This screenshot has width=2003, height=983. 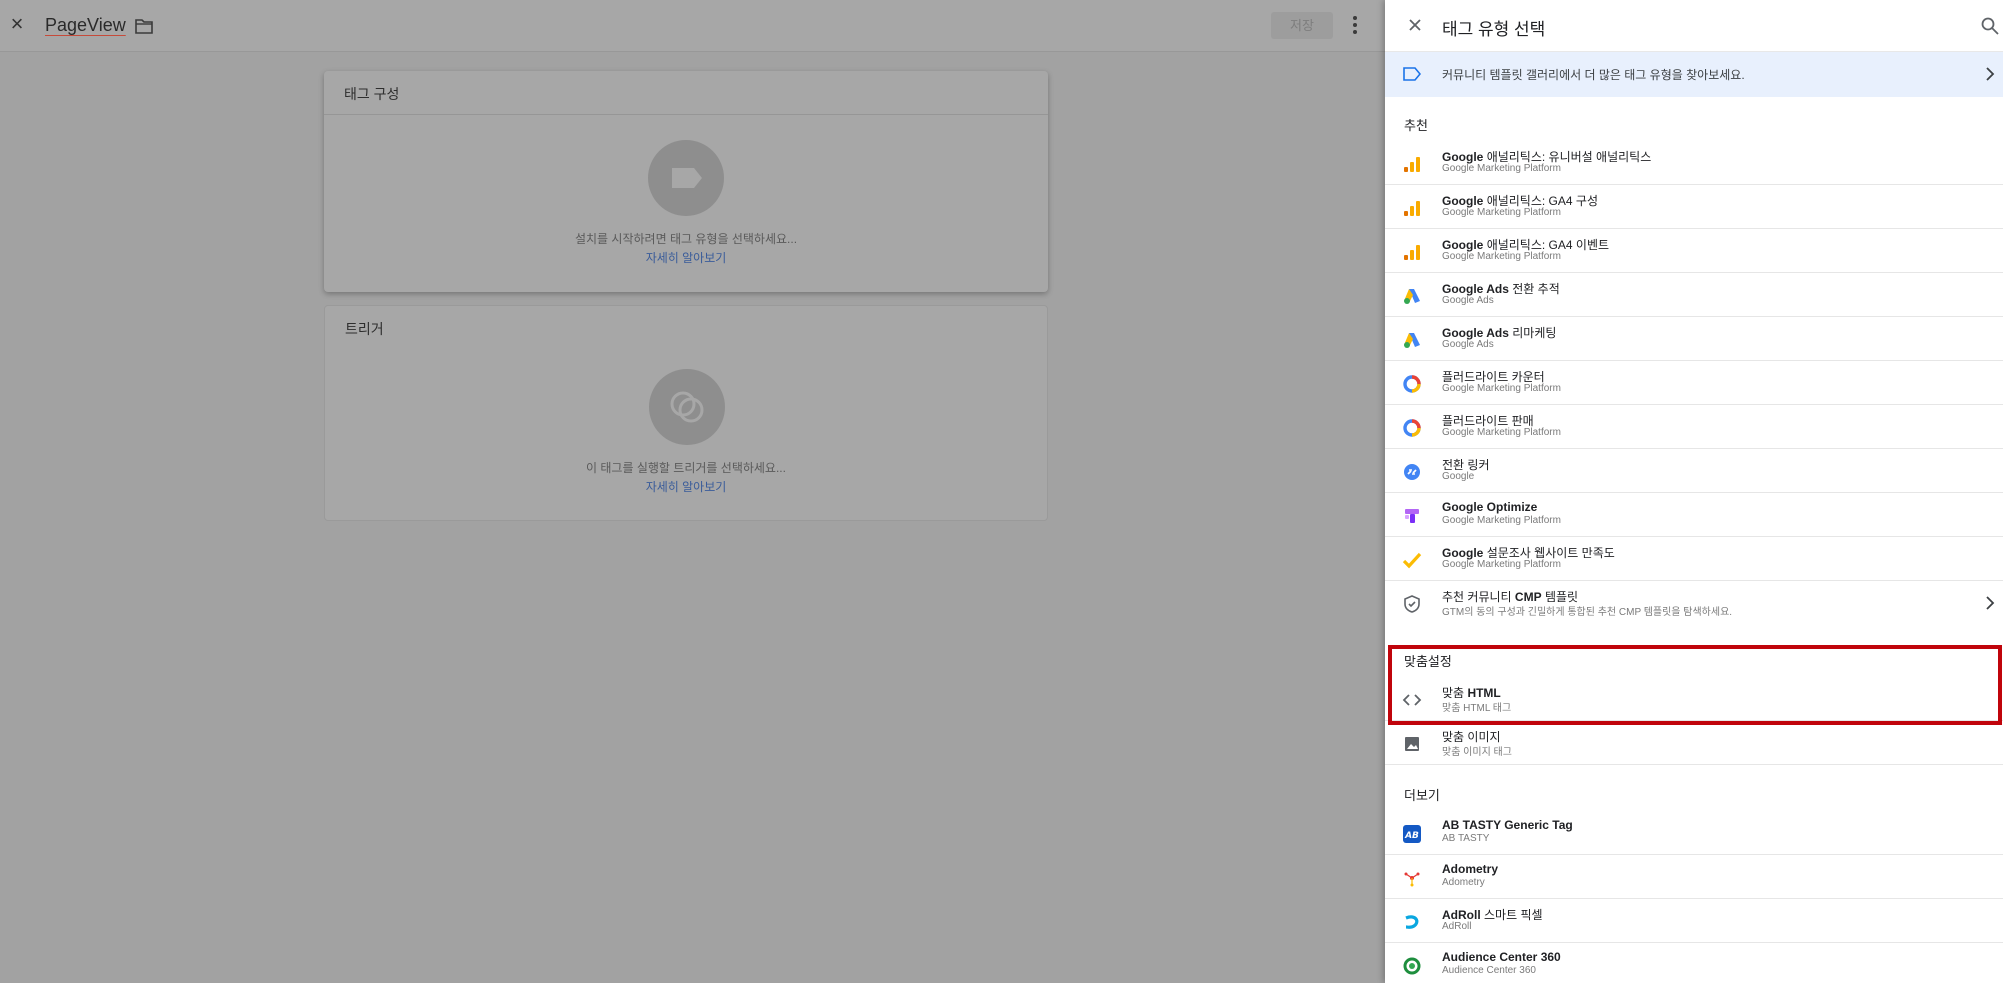 I want to click on close-icon: ×, so click(x=17, y=24).